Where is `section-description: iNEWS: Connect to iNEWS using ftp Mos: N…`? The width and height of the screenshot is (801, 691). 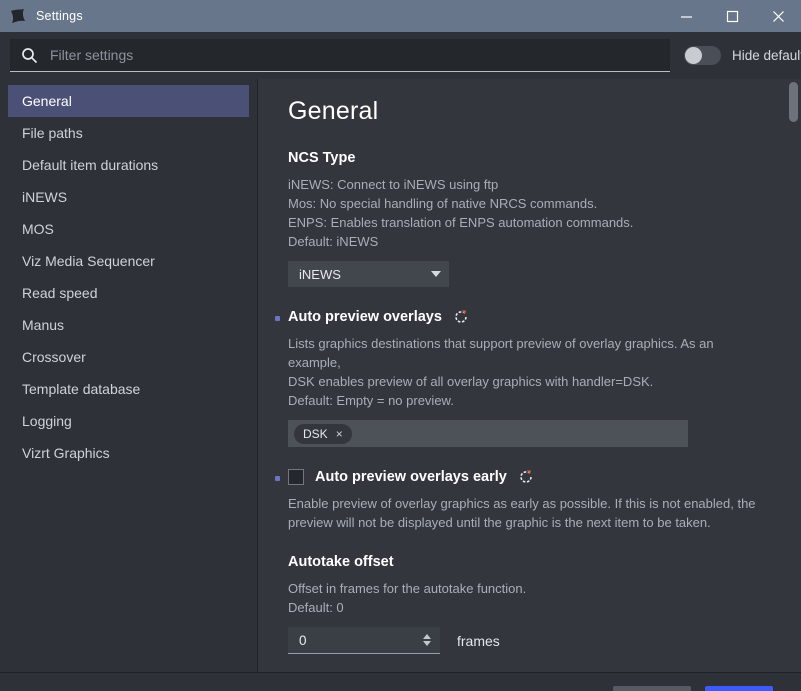 section-description: iNEWS: Connect to iNEWS using ftp Mos: N… is located at coordinates (523, 213).